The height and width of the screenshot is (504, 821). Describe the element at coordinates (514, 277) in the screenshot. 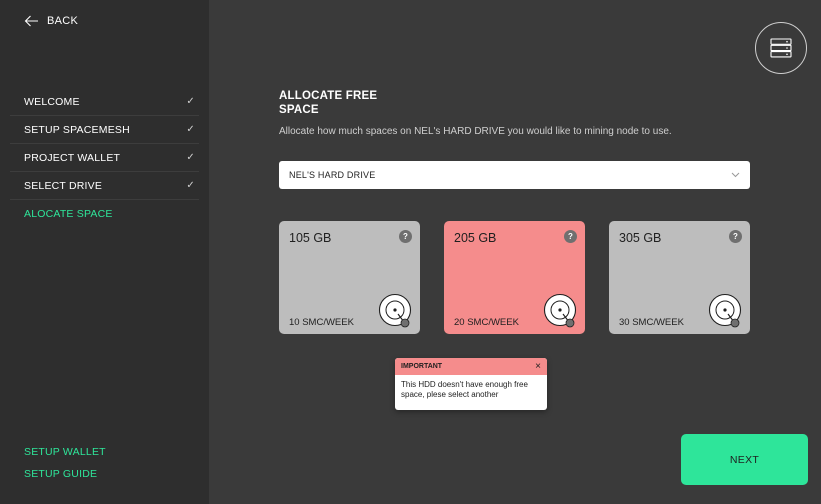

I see `space-option-card-selected: 205 GB ? 20 SMC/WEEK` at that location.